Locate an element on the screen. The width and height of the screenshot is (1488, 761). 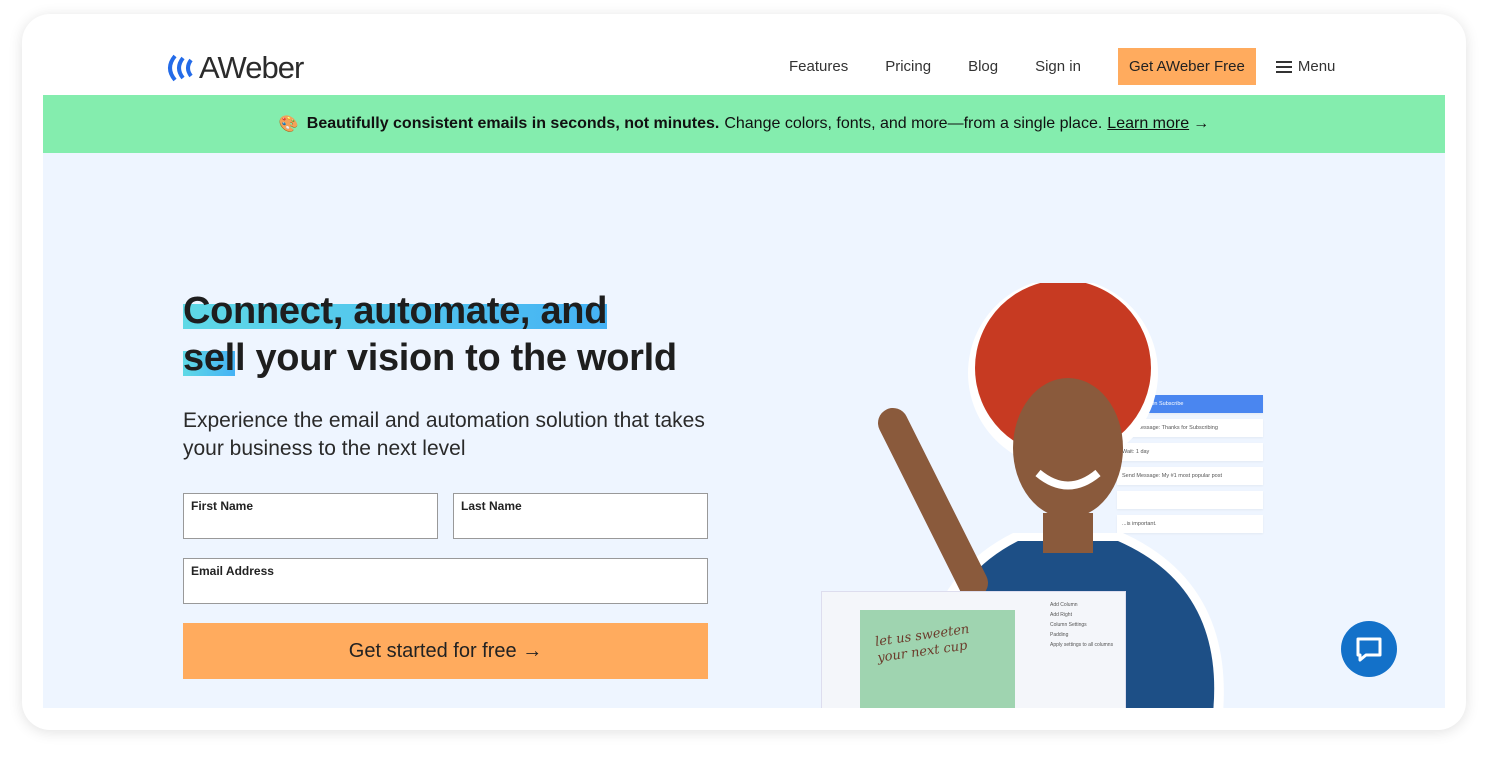
arrow-right-icon: → is located at coordinates (1201, 123).